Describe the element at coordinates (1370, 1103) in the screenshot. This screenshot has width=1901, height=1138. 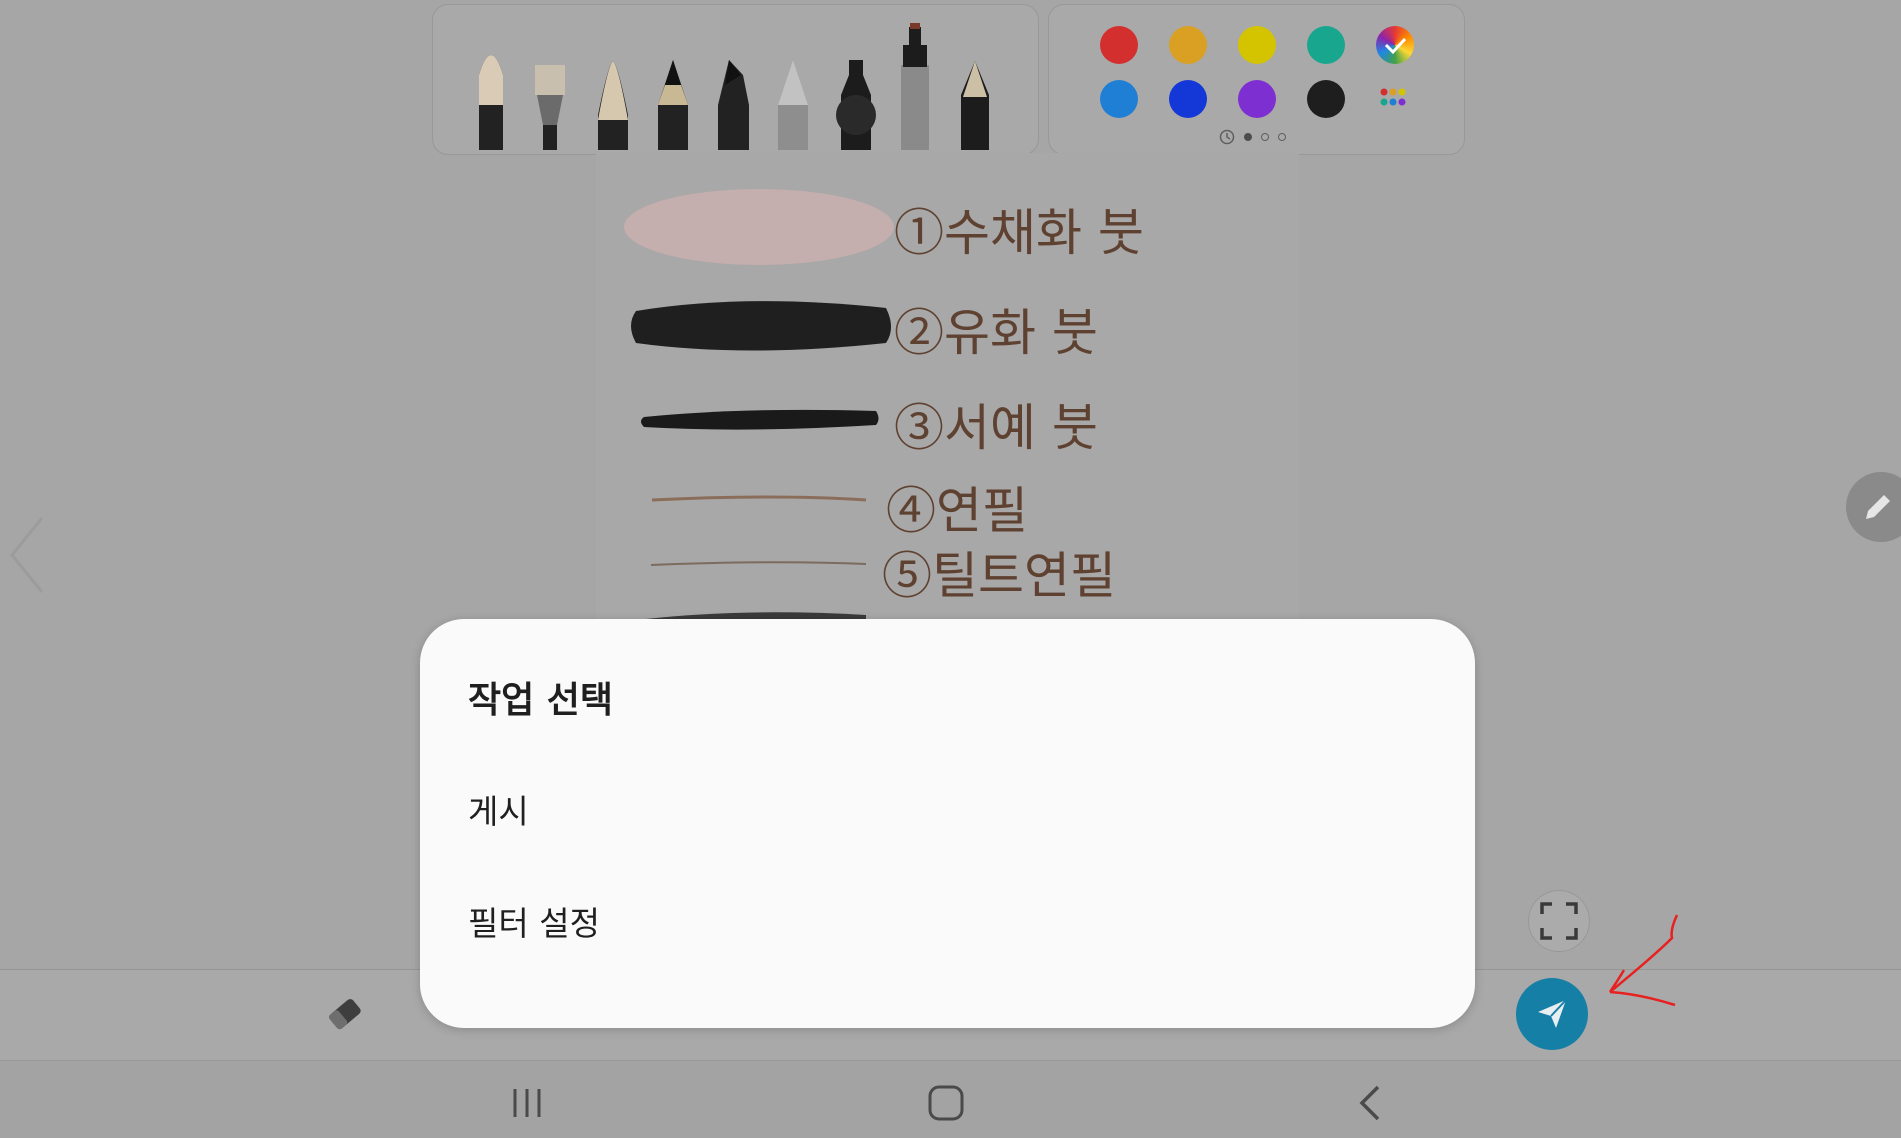
I see `back-icon` at that location.